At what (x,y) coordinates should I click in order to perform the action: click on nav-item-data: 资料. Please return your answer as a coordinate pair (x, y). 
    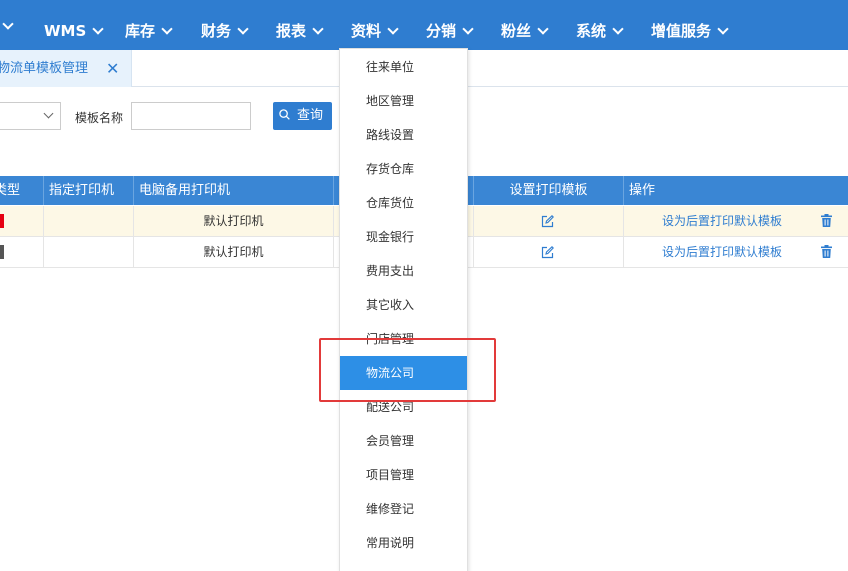
    Looking at the image, I should click on (375, 25).